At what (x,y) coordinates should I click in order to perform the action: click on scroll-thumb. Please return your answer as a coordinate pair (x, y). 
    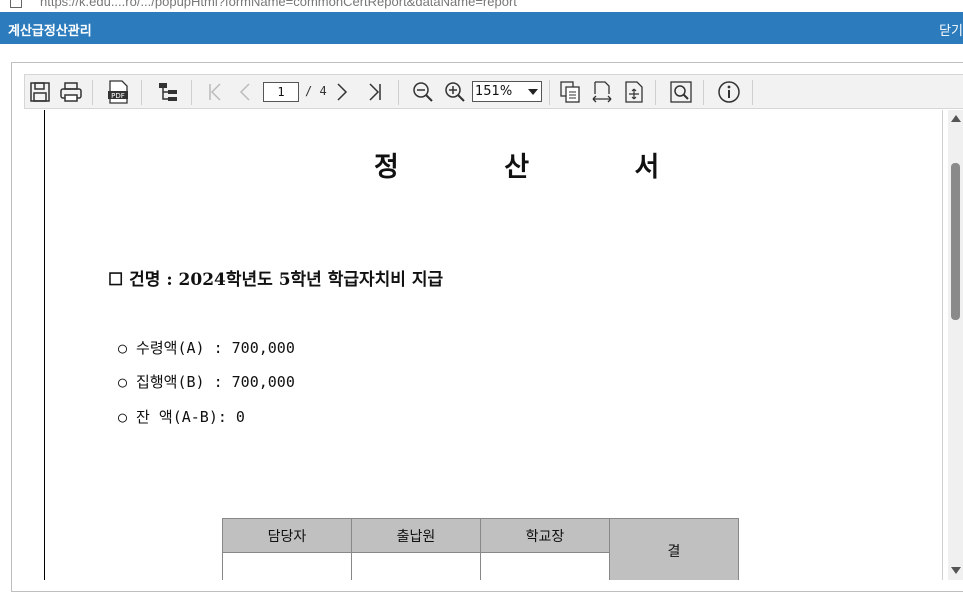
    Looking at the image, I should click on (955, 241).